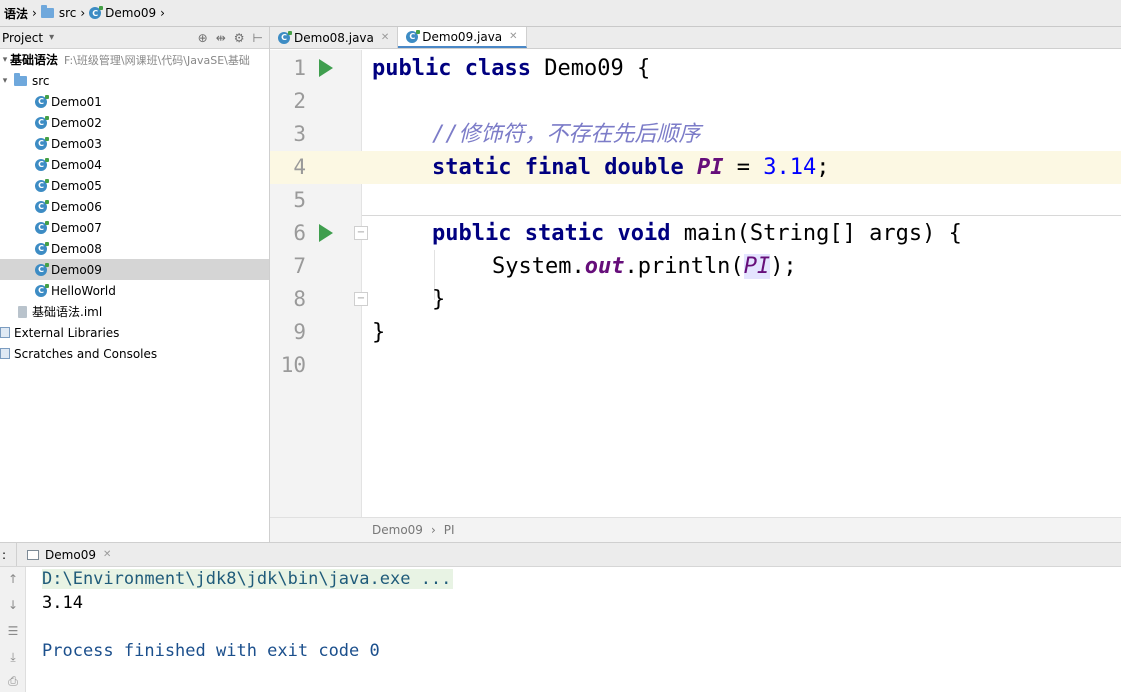 This screenshot has width=1121, height=692. I want to click on target-icon: ⊕, so click(203, 38).